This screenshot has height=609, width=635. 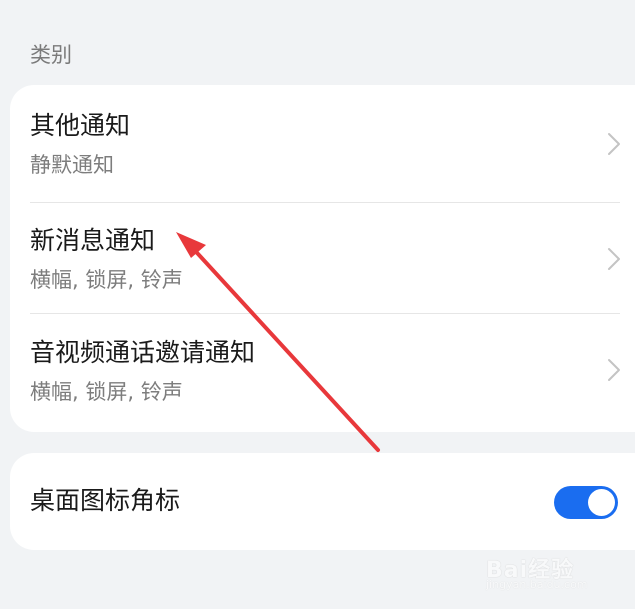 I want to click on category-title: 音视频通话邀请通知, so click(x=143, y=352).